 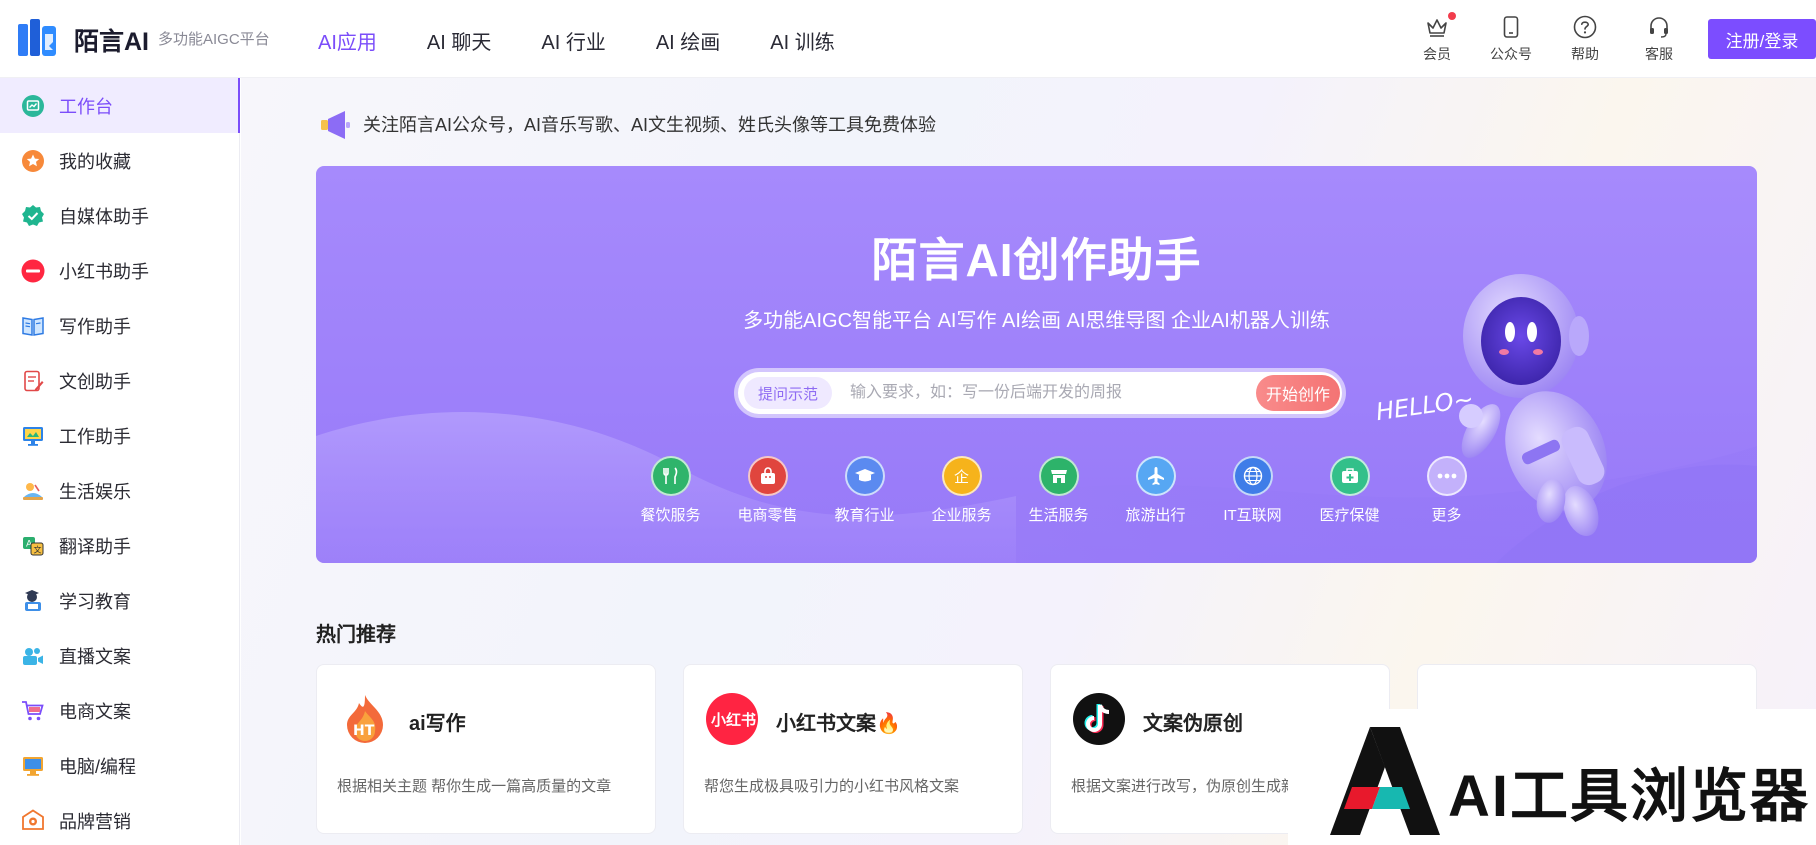 What do you see at coordinates (33, 106) in the screenshot?
I see `dashboard-icon` at bounding box center [33, 106].